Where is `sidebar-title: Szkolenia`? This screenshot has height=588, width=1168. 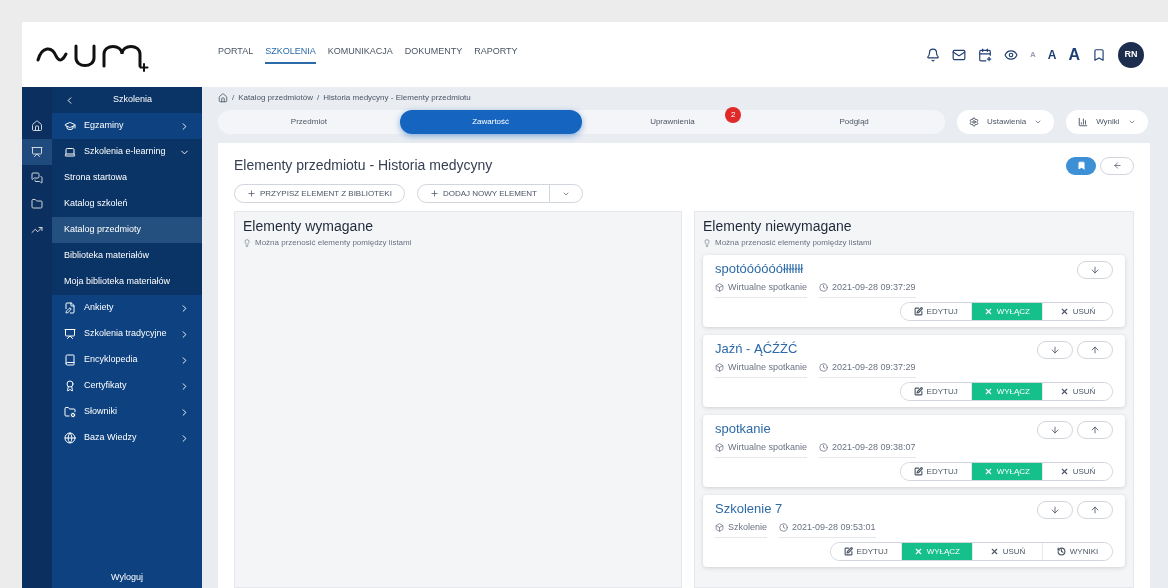 sidebar-title: Szkolenia is located at coordinates (132, 100).